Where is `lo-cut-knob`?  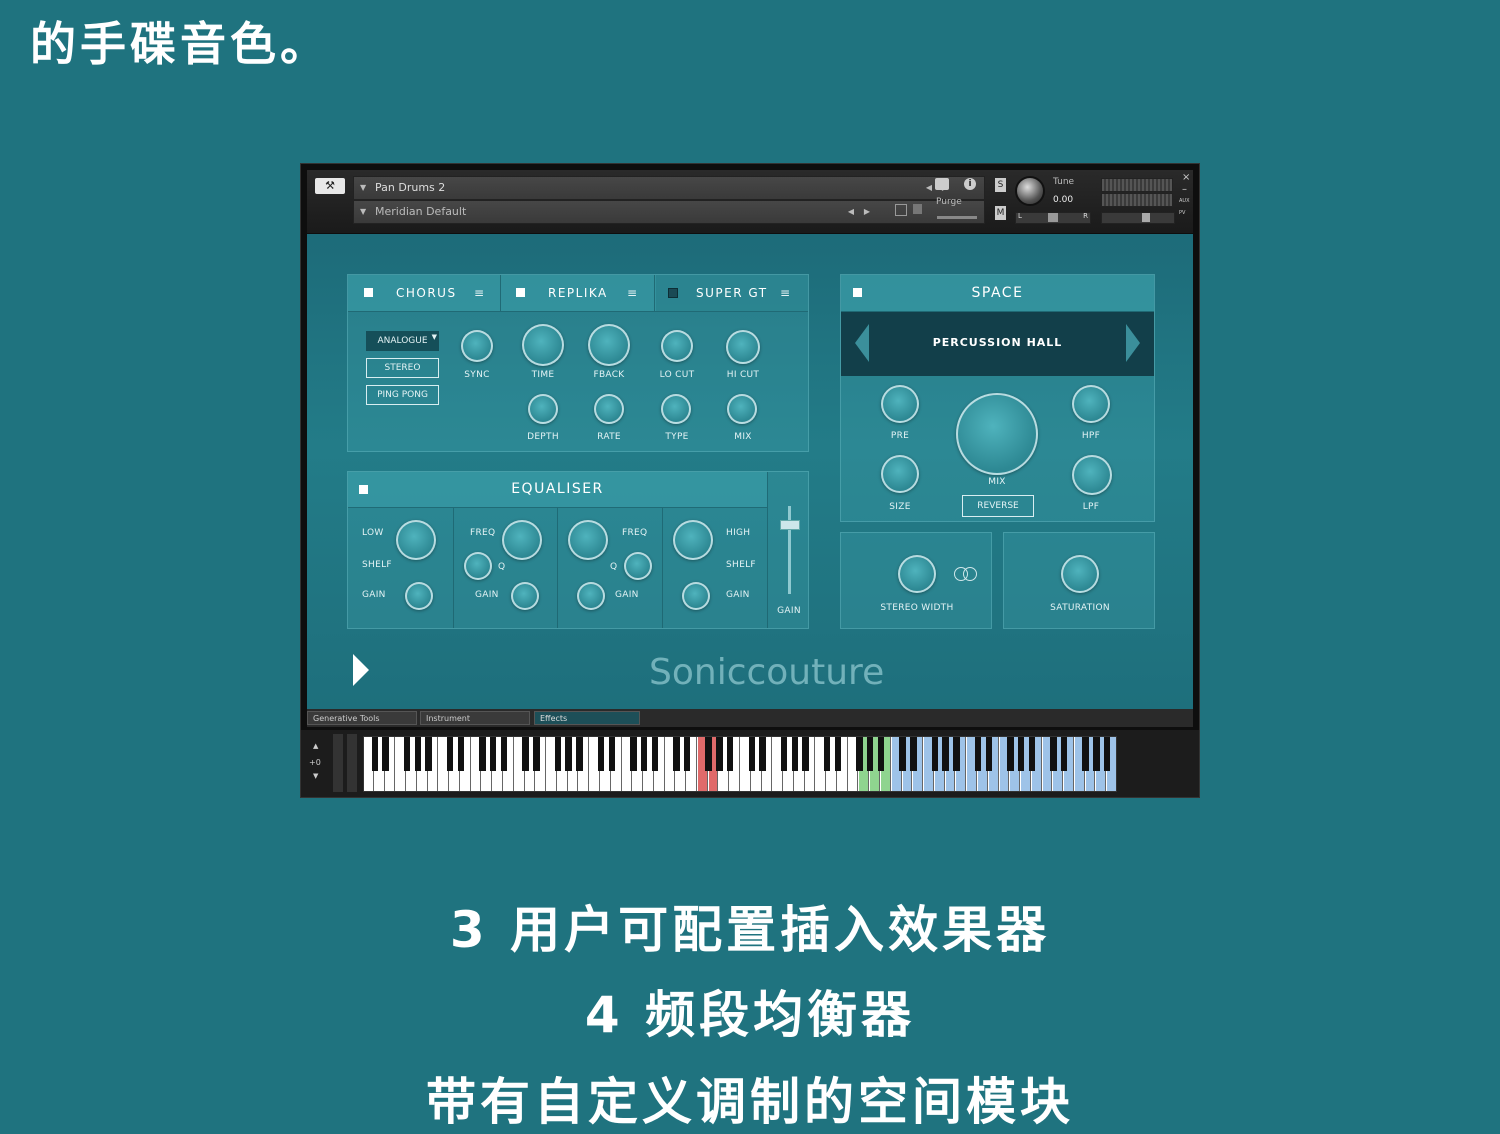
lo-cut-knob is located at coordinates (677, 346).